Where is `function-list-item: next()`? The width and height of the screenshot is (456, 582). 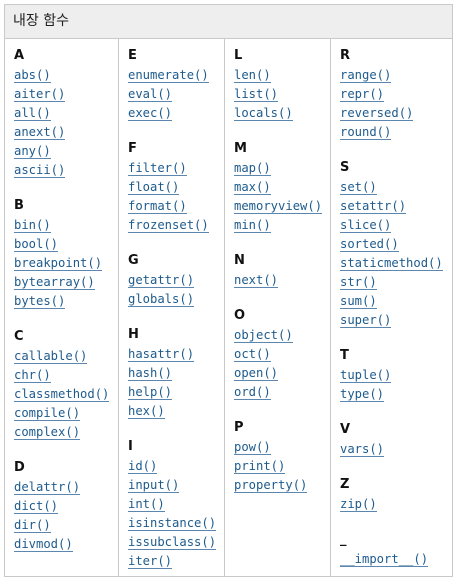 function-list-item: next() is located at coordinates (282, 278).